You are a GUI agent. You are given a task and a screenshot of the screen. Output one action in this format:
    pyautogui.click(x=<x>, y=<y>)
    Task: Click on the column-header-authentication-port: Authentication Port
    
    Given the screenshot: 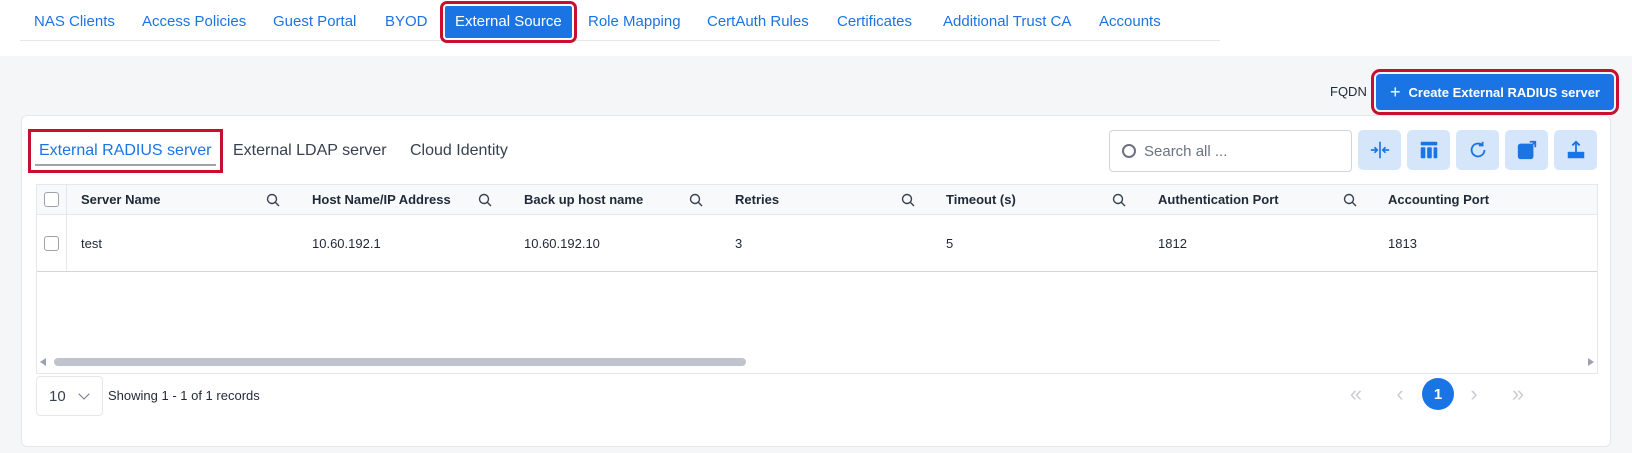 What is the action you would take?
    pyautogui.click(x=1218, y=199)
    